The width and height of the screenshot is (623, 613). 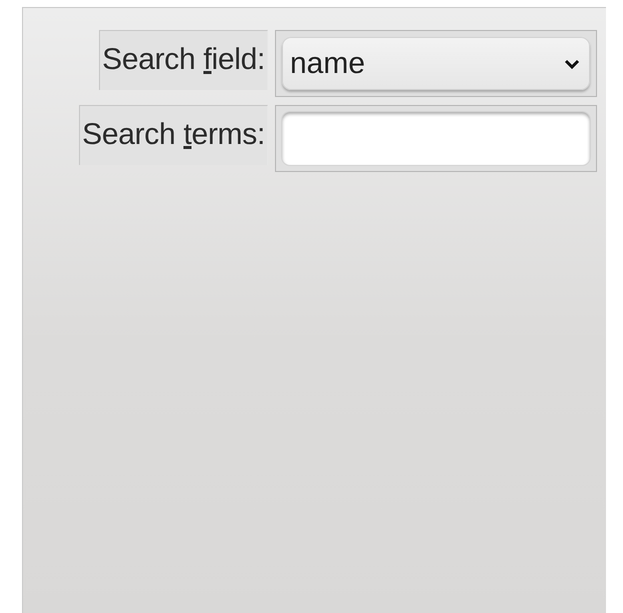 I want to click on search-field-dropdown: name, so click(x=436, y=63).